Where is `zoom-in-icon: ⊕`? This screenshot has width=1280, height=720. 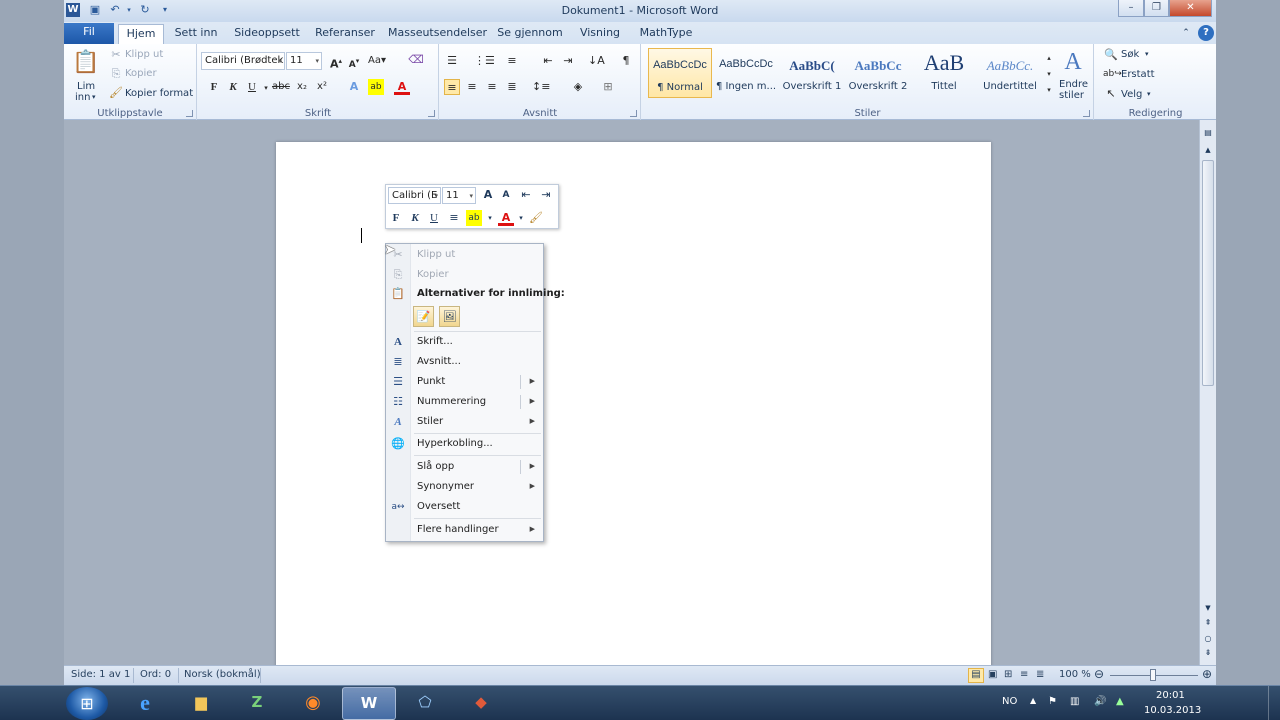
zoom-in-icon: ⊕ is located at coordinates (1207, 674).